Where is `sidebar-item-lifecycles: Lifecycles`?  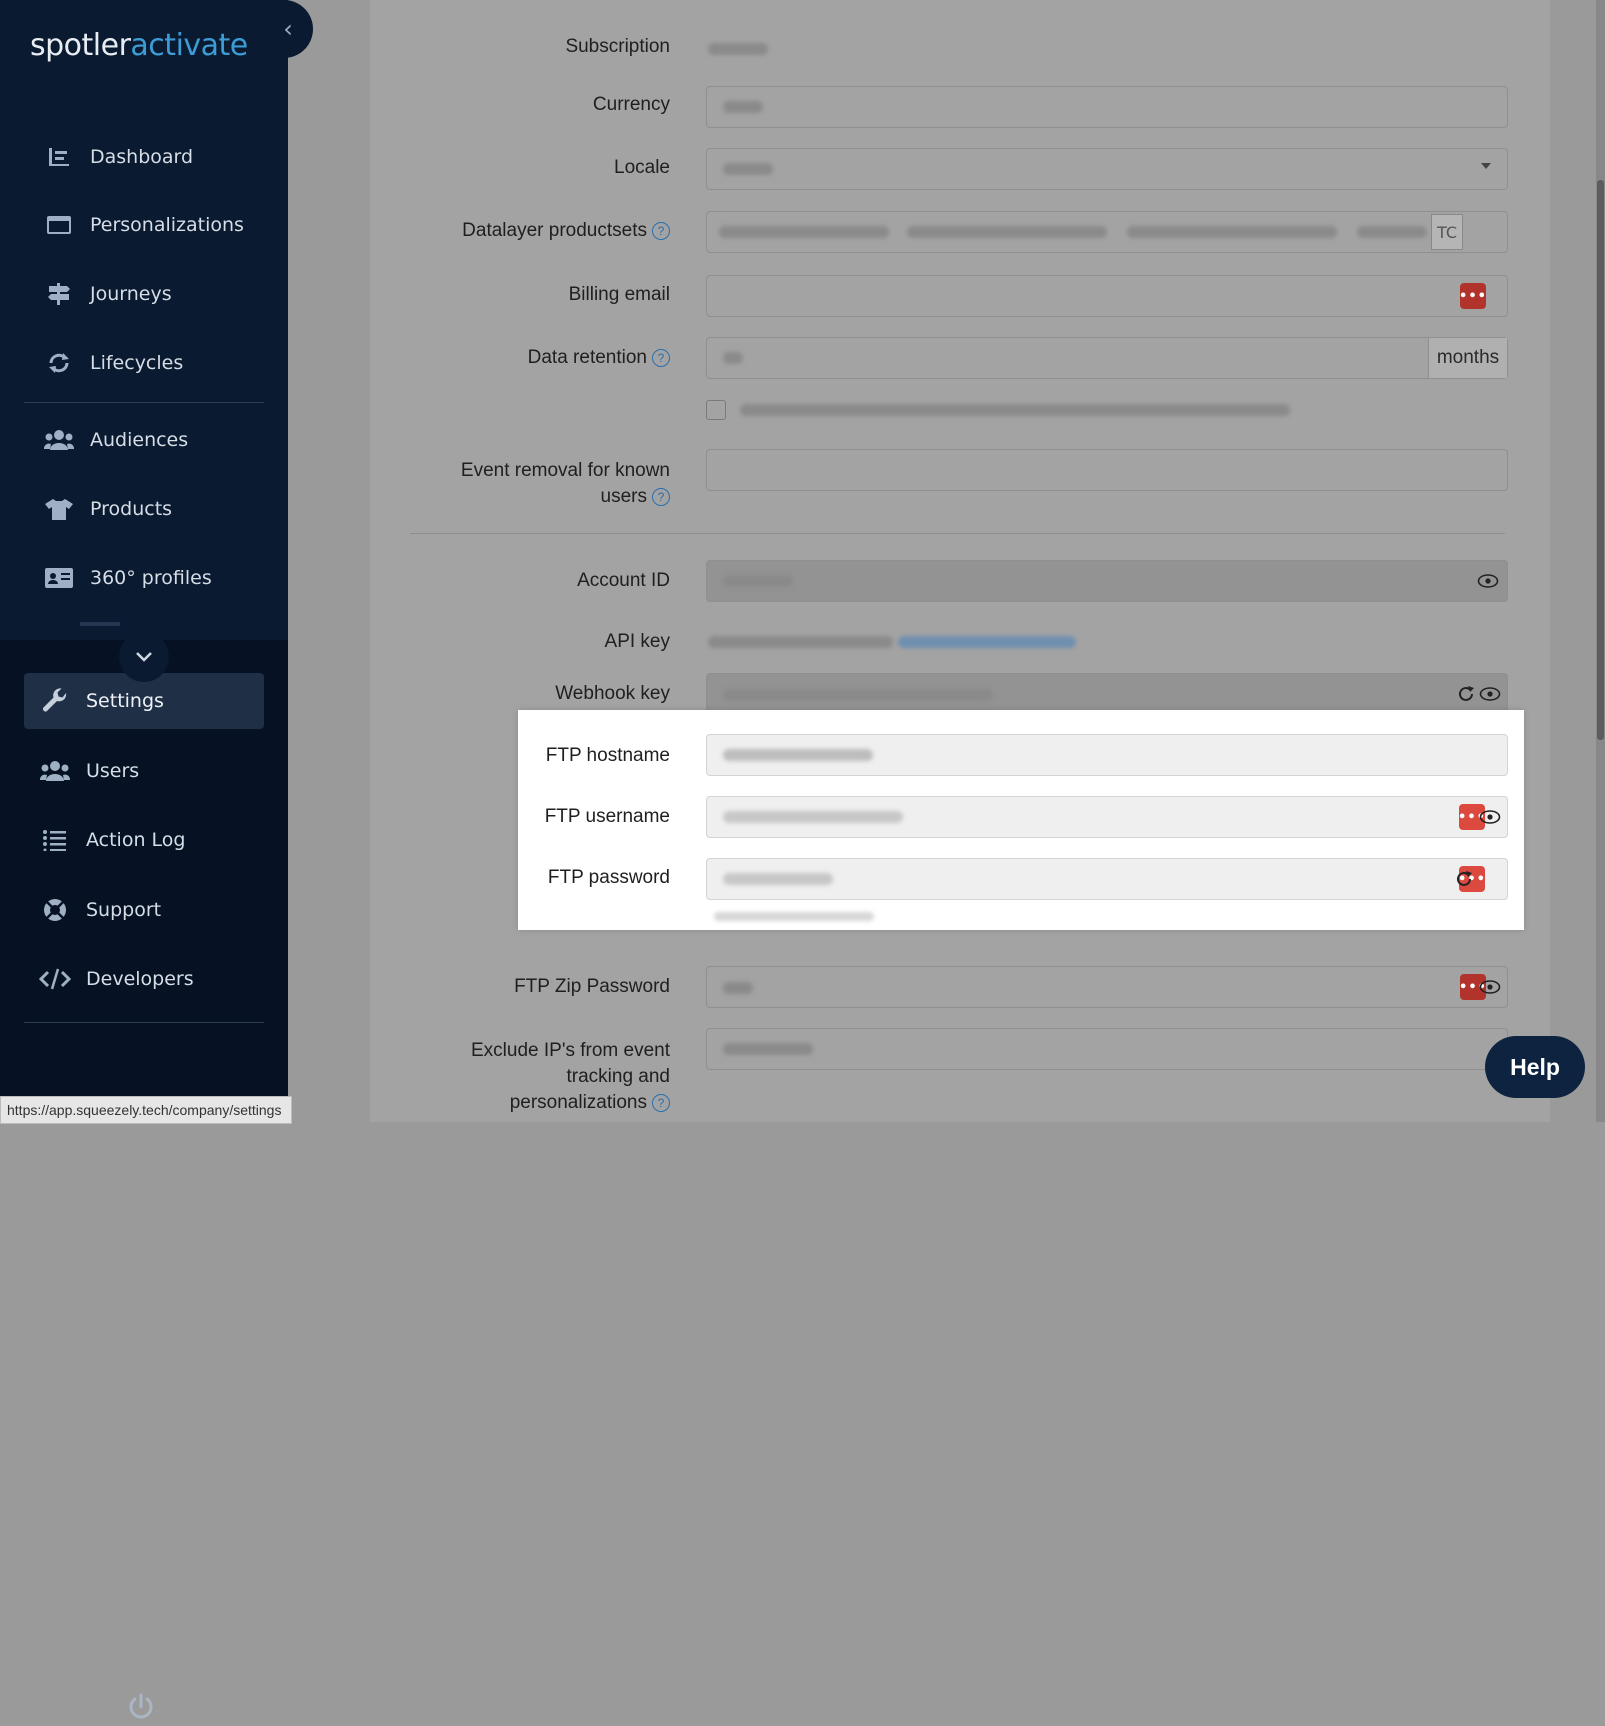 sidebar-item-lifecycles: Lifecycles is located at coordinates (144, 363).